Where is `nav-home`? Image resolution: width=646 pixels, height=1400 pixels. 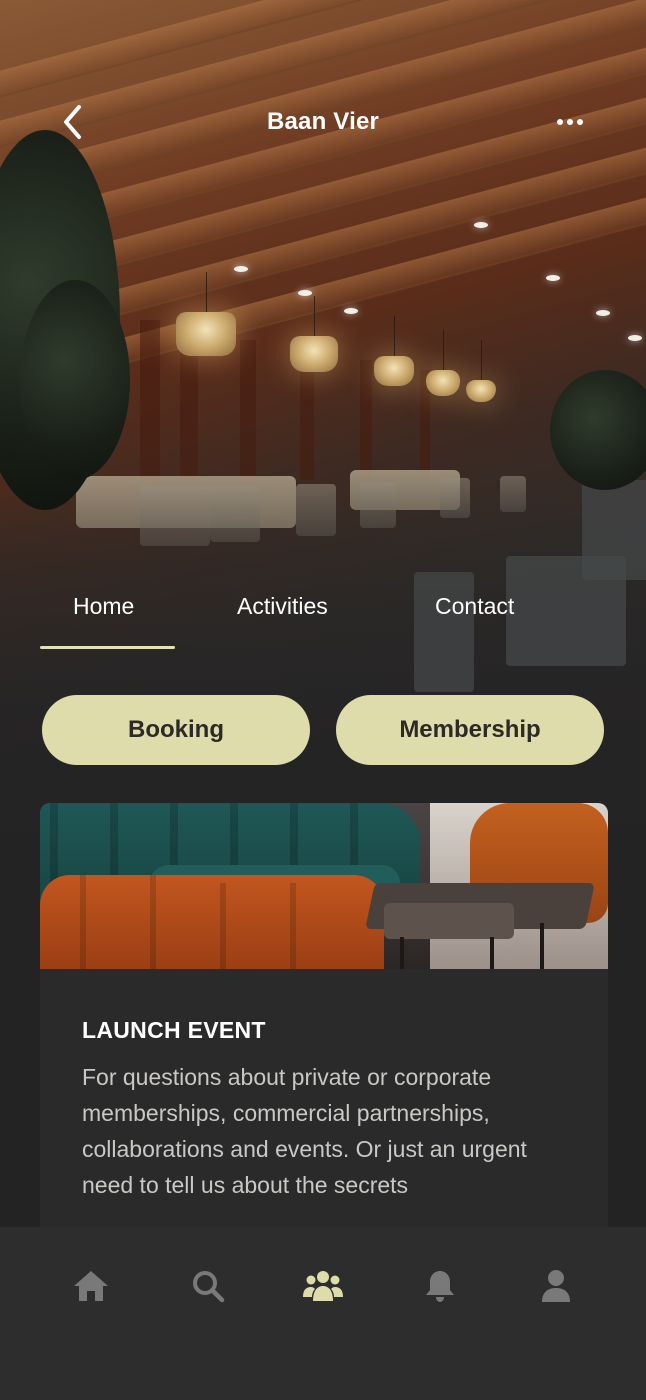
nav-home is located at coordinates (91, 1286).